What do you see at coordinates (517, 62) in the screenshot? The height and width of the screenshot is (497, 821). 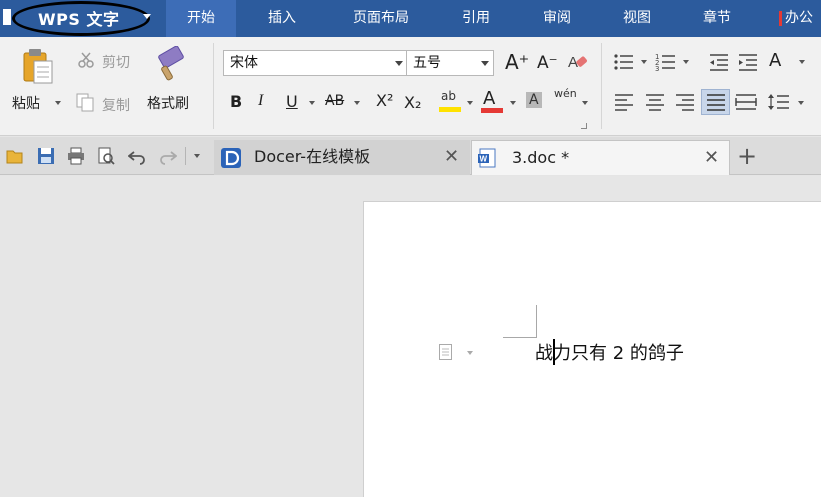 I see `grow-font-button: A⁺` at bounding box center [517, 62].